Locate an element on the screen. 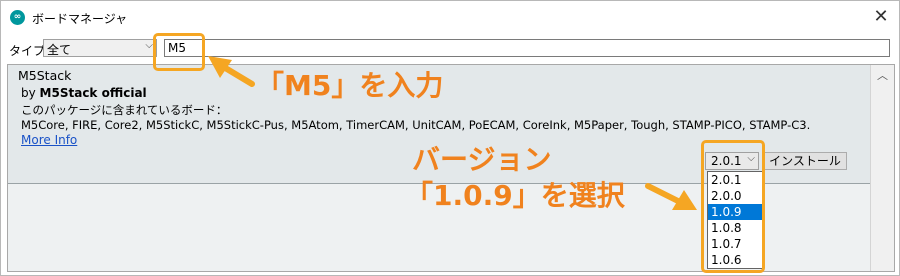 The height and width of the screenshot is (276, 900). arrow-to-version is located at coordinates (671, 196).